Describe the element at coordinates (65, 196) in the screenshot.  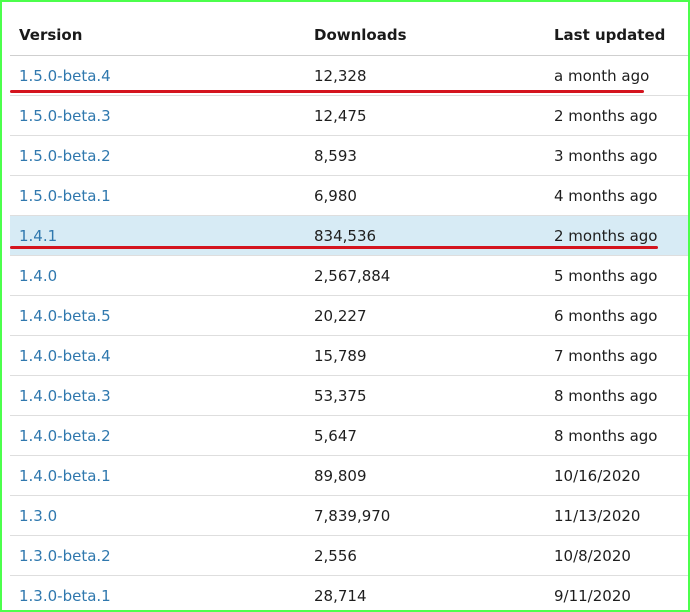
I see `version-link: 1.5.0-beta.1` at that location.